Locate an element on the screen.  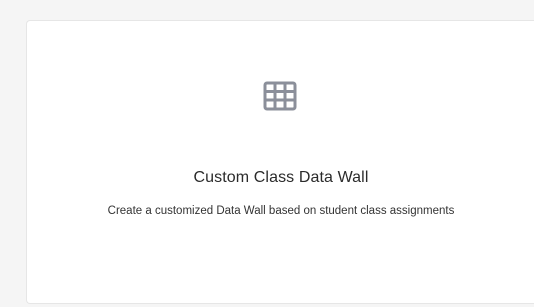
grid-table-icon is located at coordinates (280, 96).